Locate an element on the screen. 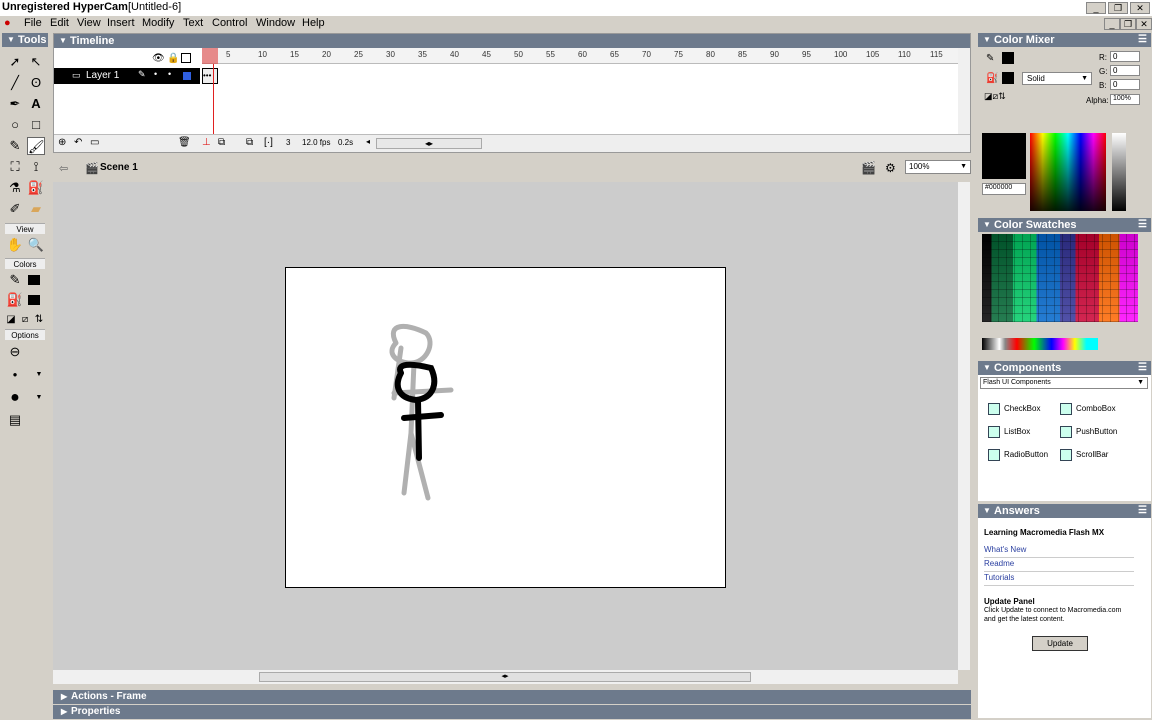  menu-control: Control is located at coordinates (229, 23).